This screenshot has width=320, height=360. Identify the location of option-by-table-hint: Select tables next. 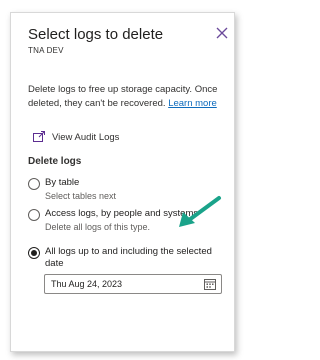
(81, 196).